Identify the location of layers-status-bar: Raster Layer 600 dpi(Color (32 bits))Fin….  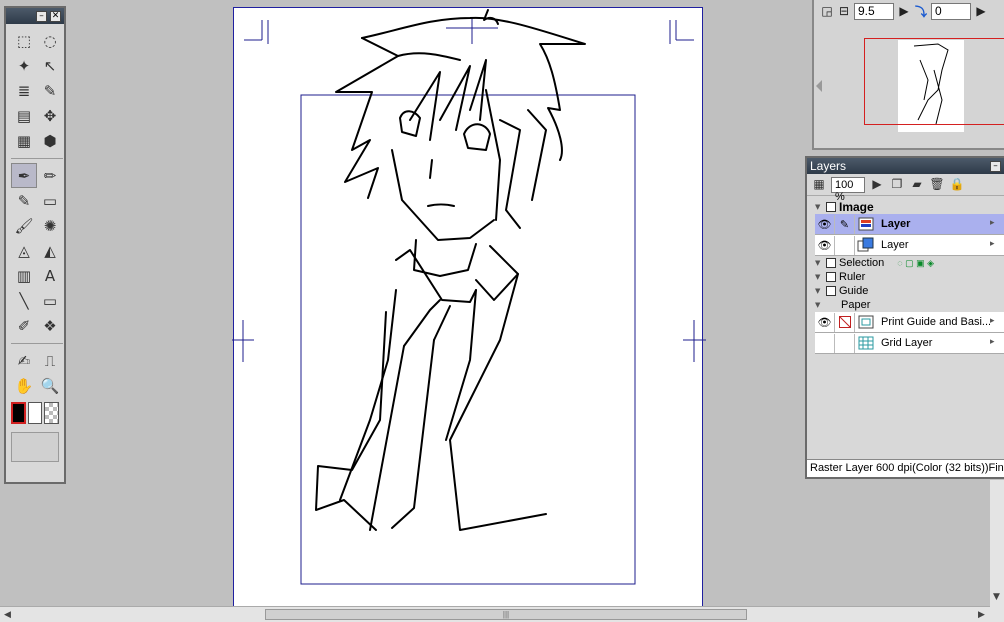
(905, 468).